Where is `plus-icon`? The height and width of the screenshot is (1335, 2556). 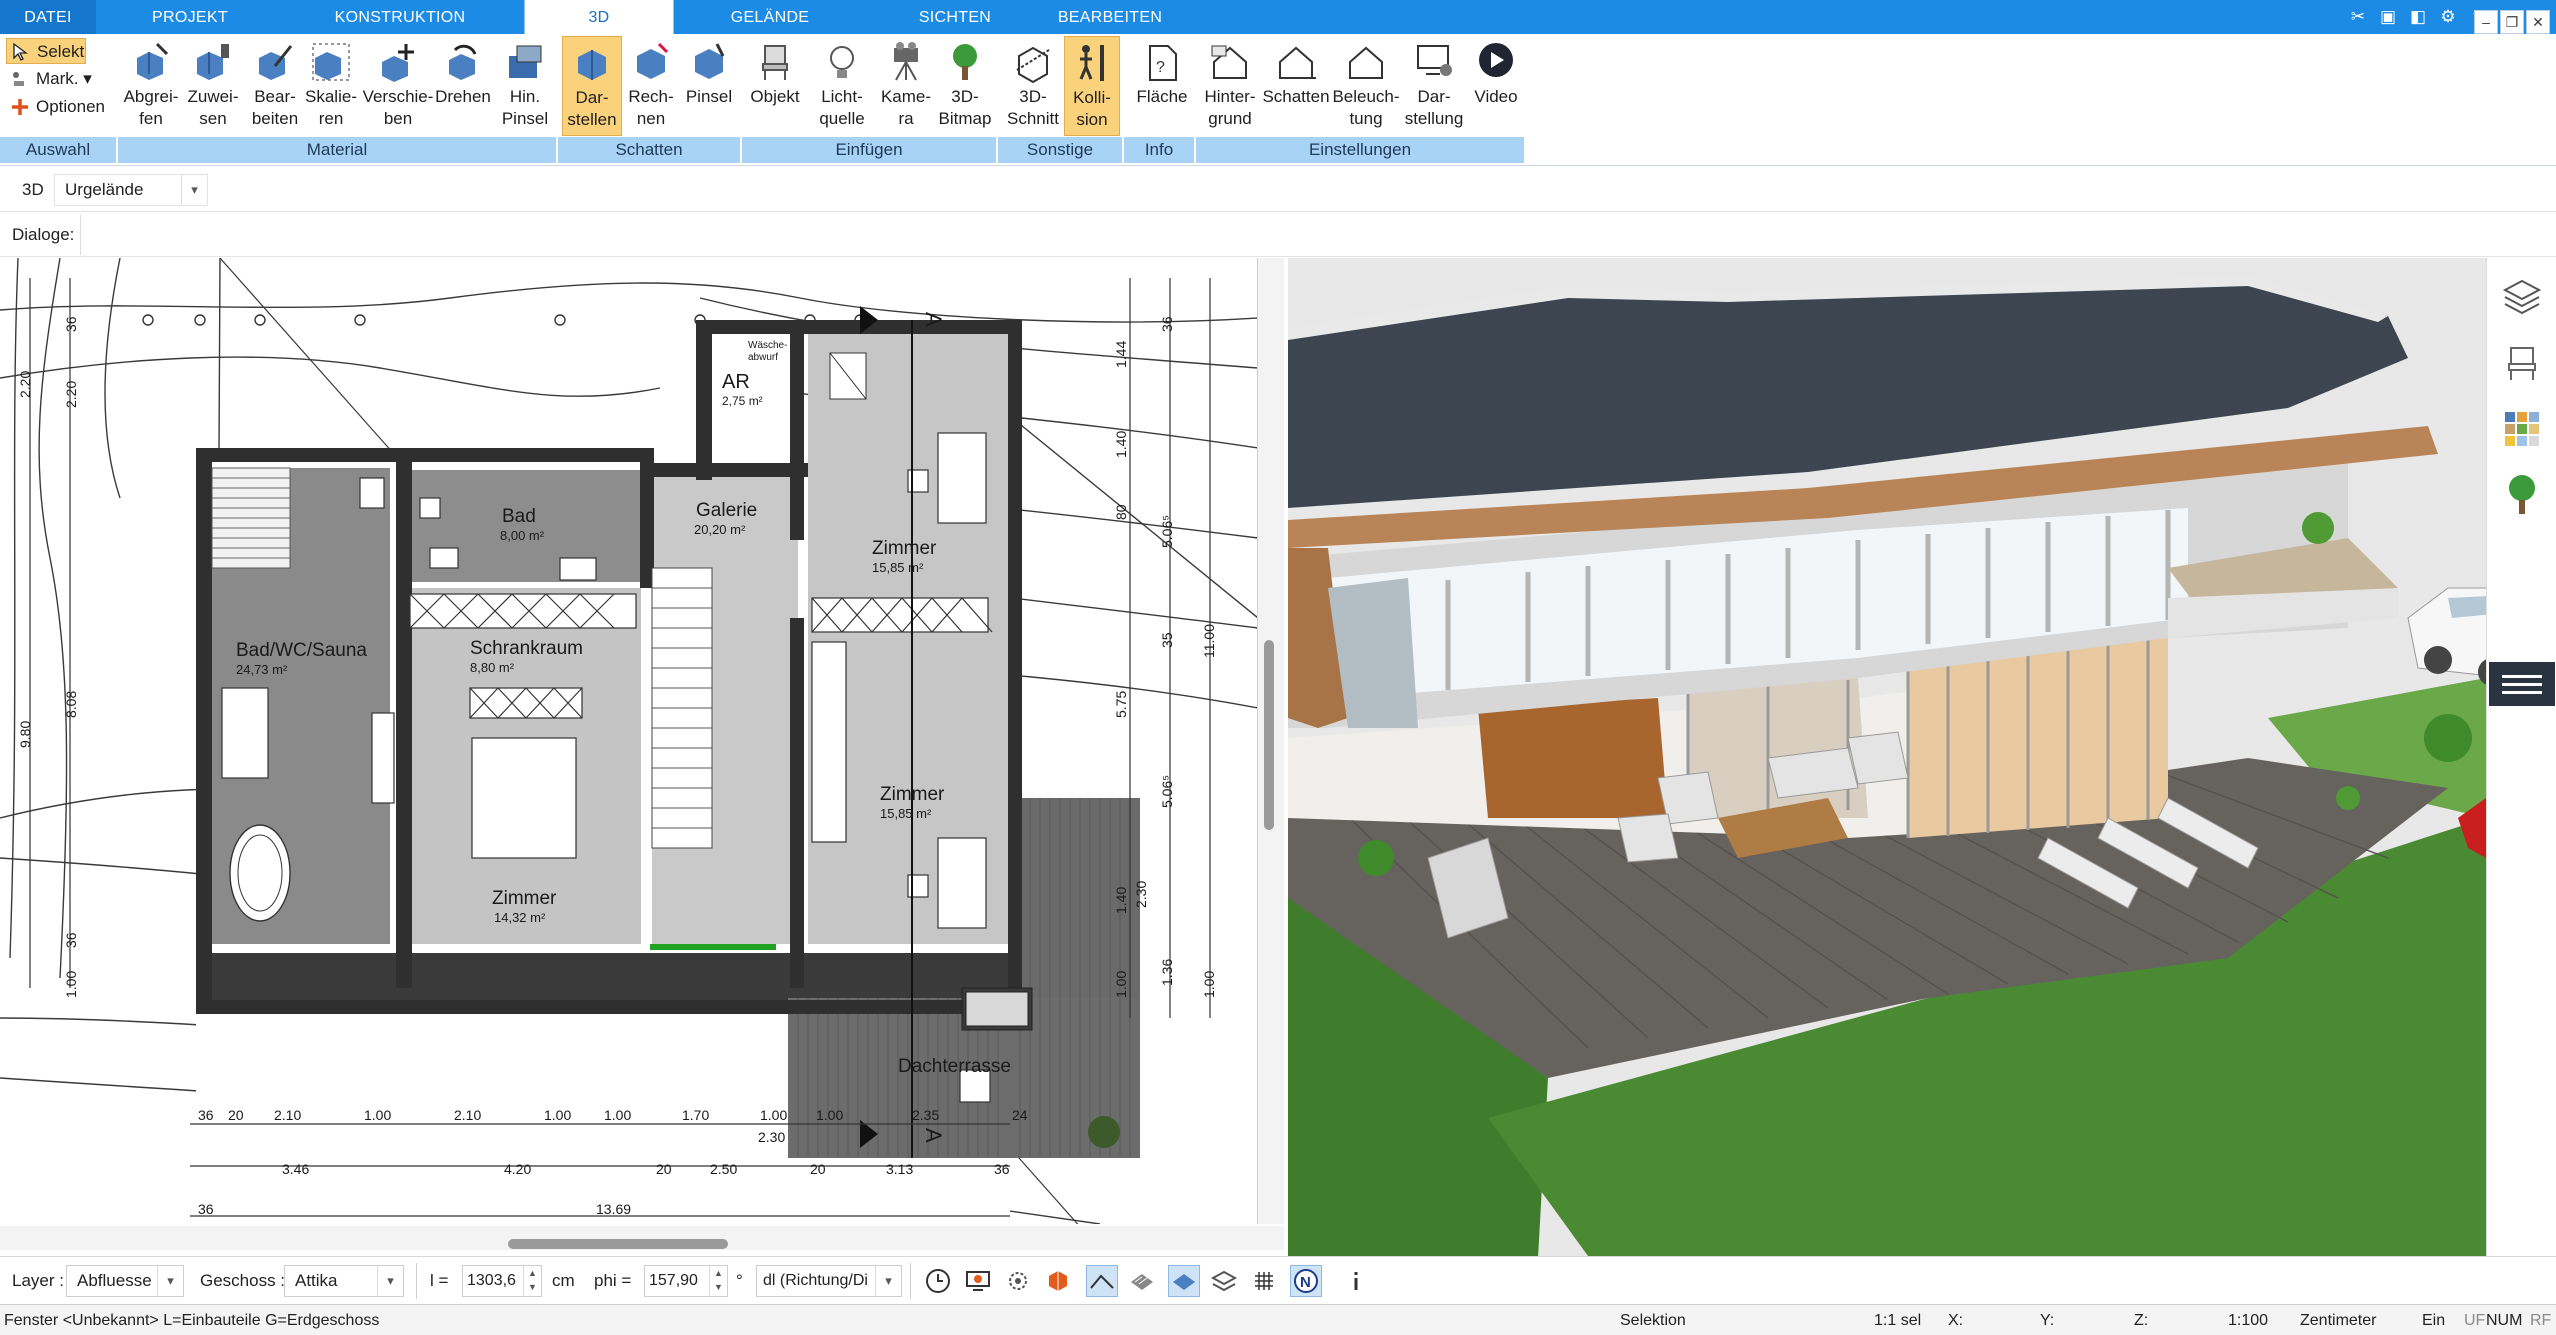 plus-icon is located at coordinates (20, 107).